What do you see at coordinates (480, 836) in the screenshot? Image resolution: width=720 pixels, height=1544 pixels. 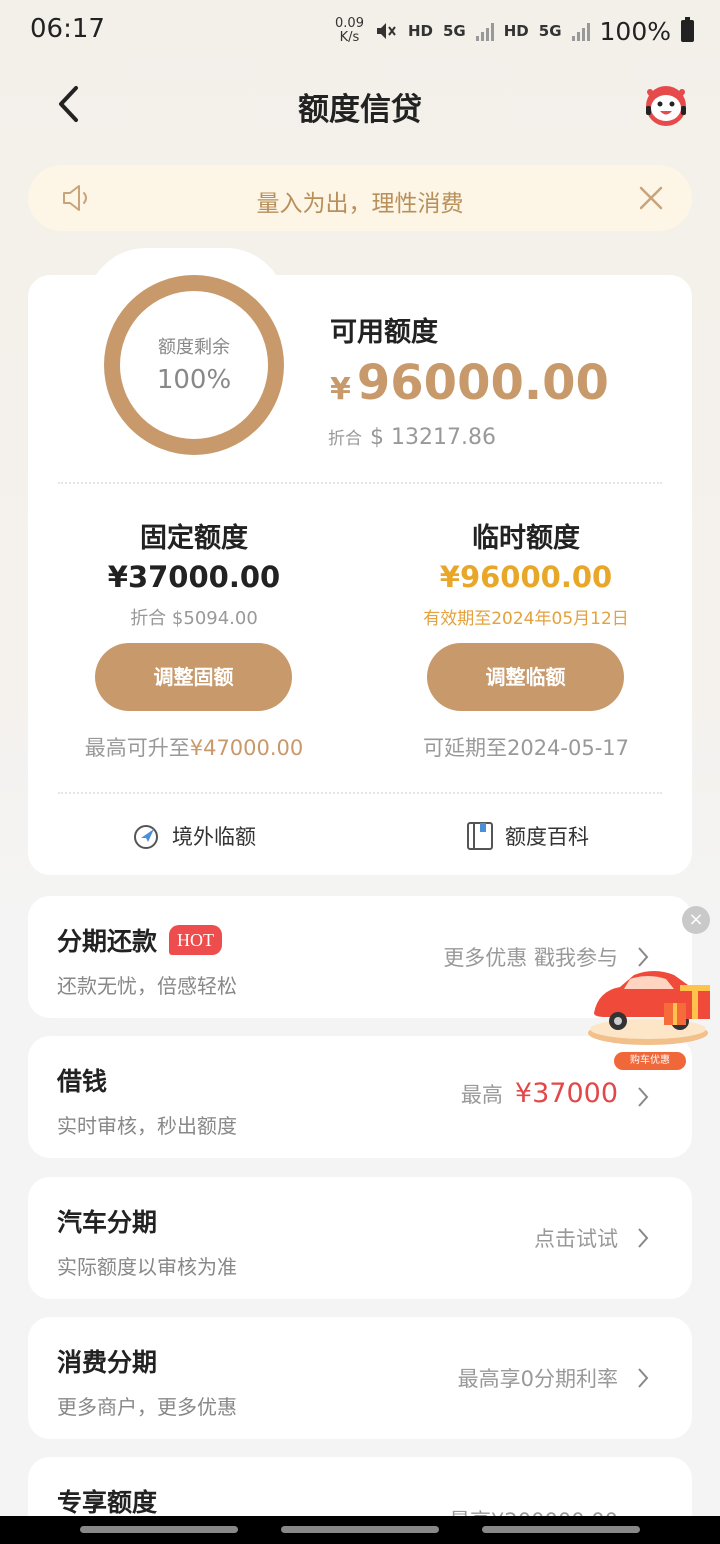 I see `book-icon` at bounding box center [480, 836].